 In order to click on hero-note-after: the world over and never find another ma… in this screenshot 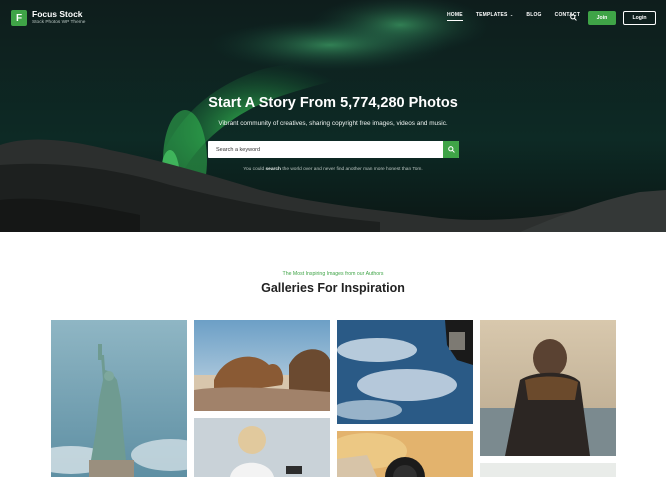, I will do `click(352, 169)`.